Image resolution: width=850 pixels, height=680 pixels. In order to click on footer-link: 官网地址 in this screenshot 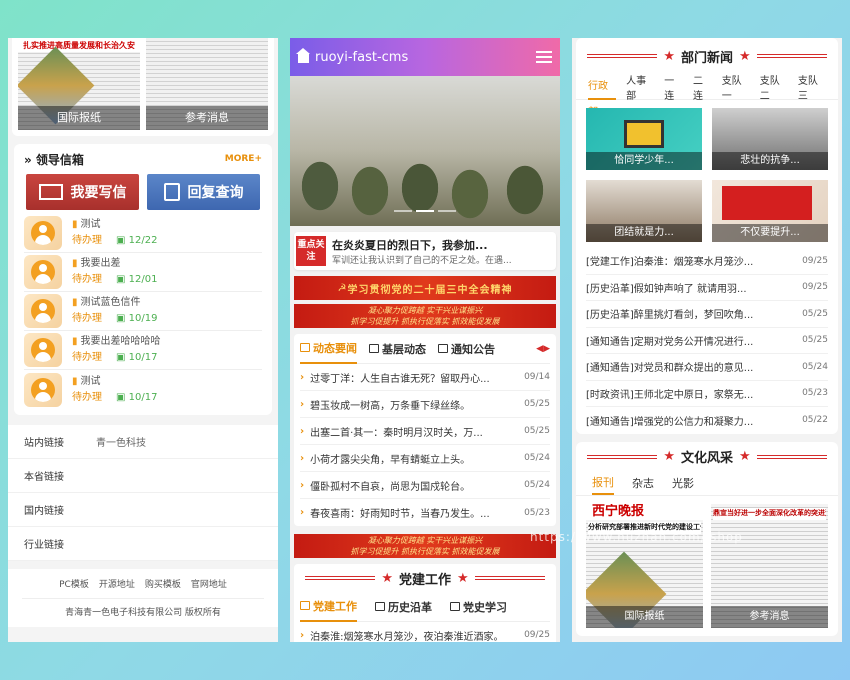, I will do `click(209, 583)`.